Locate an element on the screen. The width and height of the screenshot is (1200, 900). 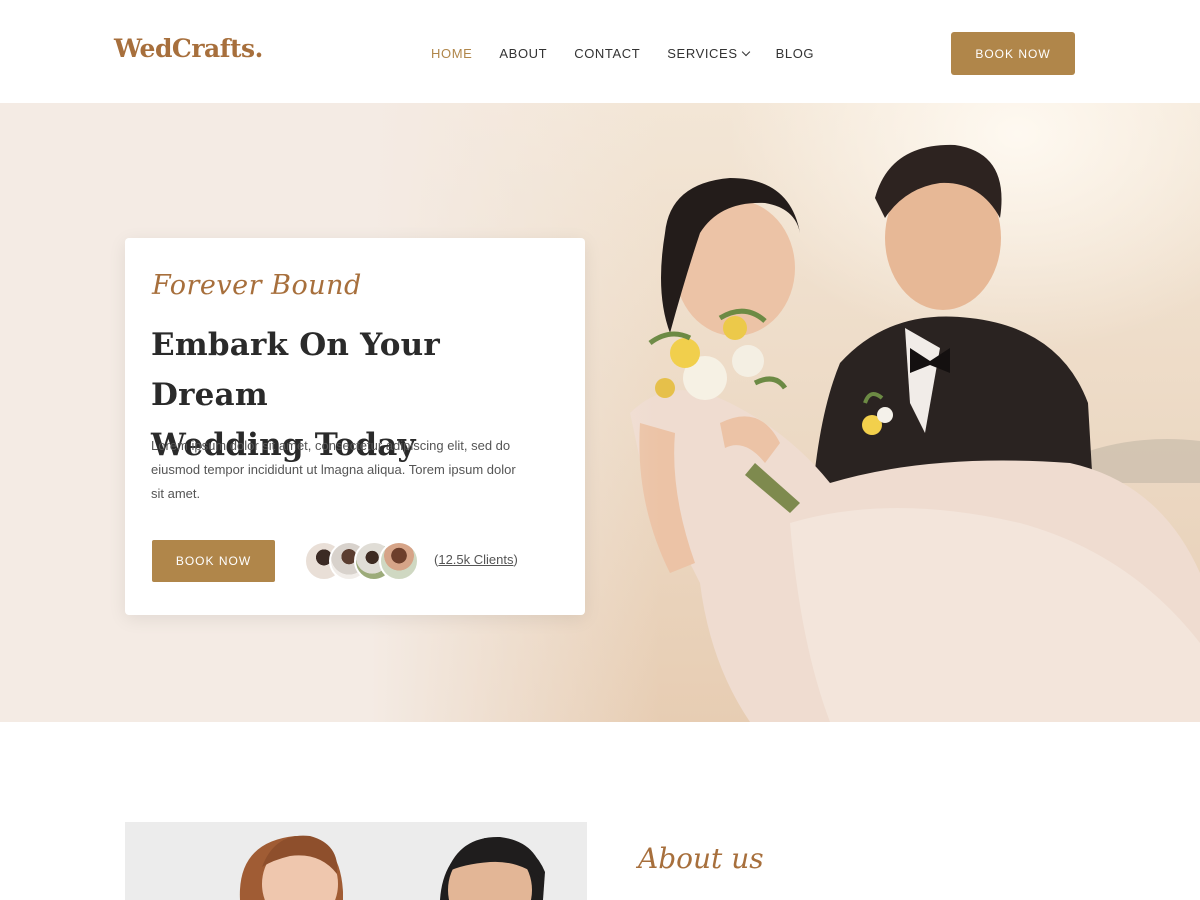
hero-headline-line1: Embark On Your Dream is located at coordinates (295, 370).